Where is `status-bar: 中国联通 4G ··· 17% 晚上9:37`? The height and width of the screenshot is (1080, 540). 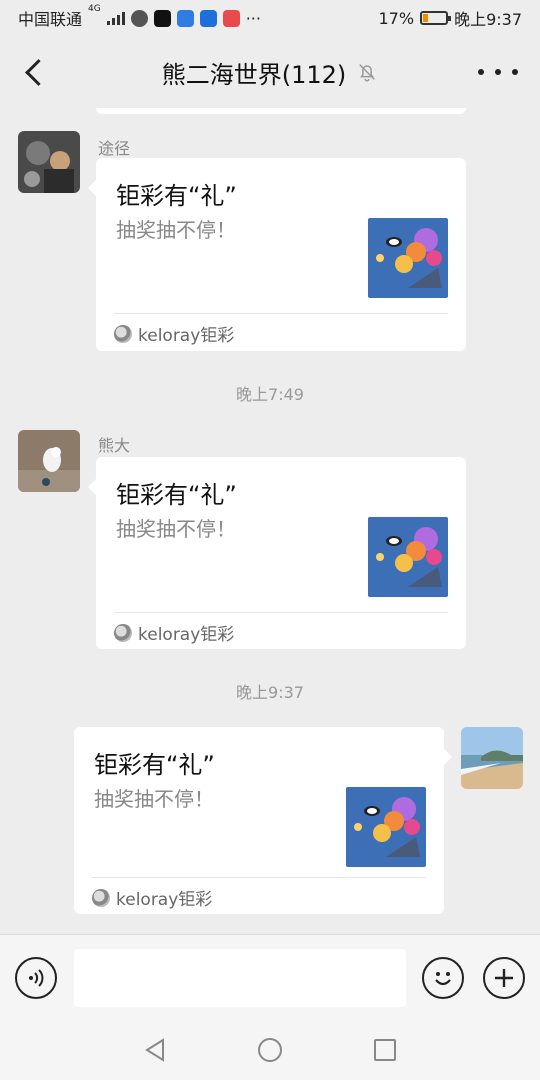
status-bar: 中国联通 4G ··· 17% 晚上9:37 is located at coordinates (270, 18).